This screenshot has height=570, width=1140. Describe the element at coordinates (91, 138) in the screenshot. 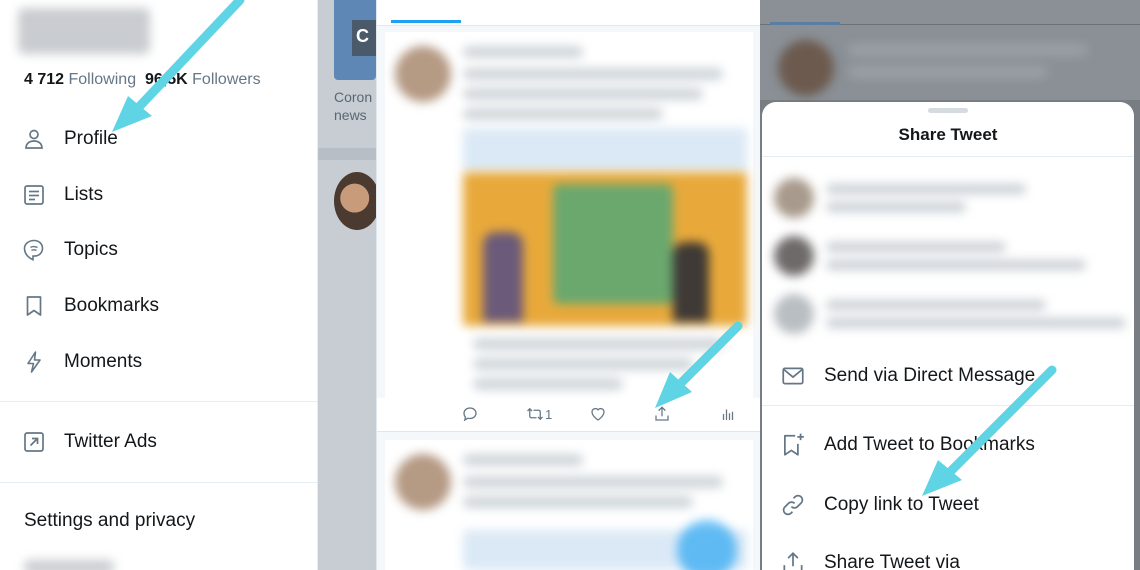

I see `drawer-item-label: Profile` at that location.